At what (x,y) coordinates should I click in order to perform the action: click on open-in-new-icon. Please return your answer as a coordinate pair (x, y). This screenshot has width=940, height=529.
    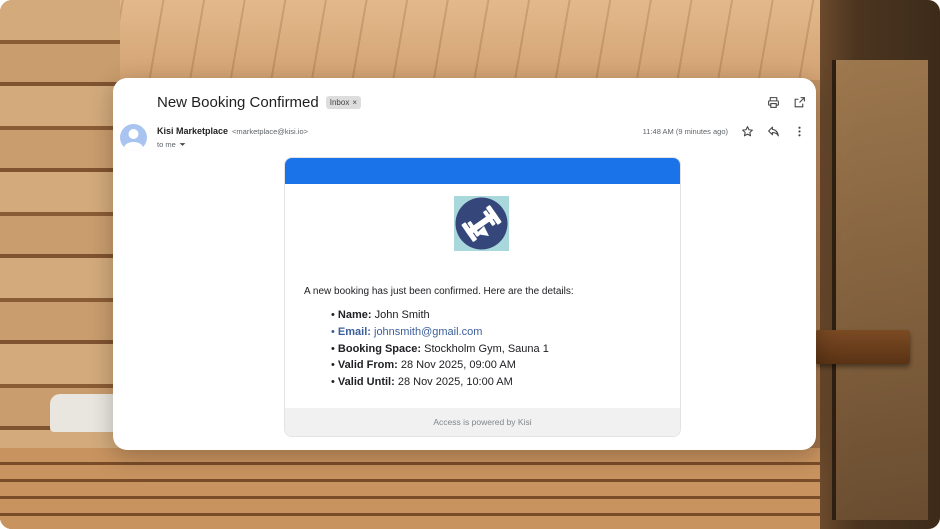
    Looking at the image, I should click on (799, 102).